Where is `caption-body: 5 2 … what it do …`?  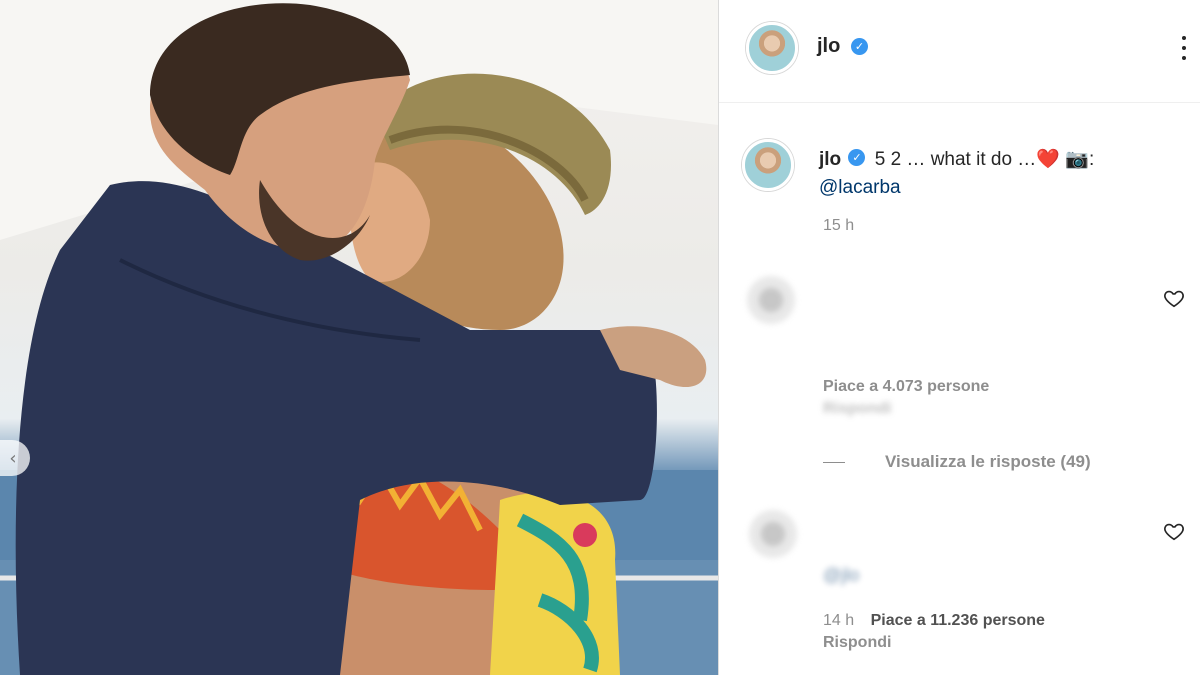
caption-body: 5 2 … what it do … is located at coordinates (955, 159).